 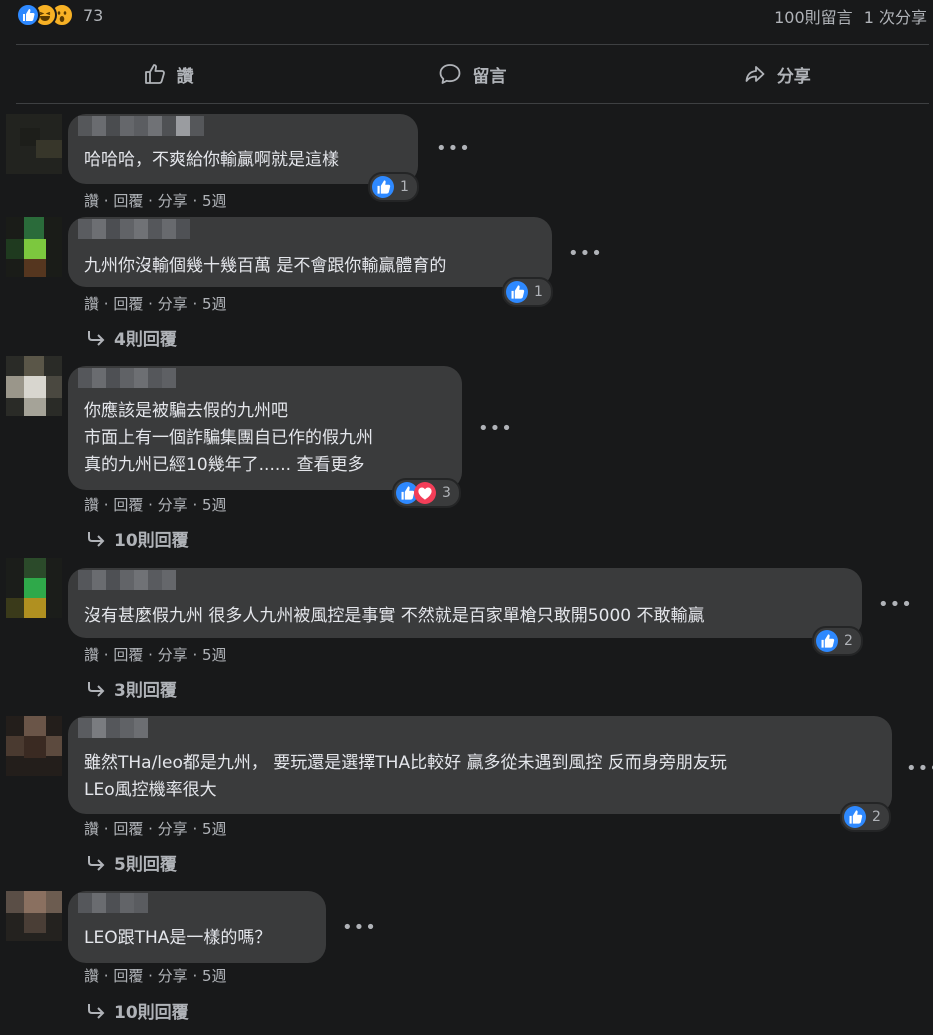 I want to click on comment-bubble: 沒有甚麼假九州 很多人九州被風控是事實 不然就是百家單槍只敢開5000 不敢輸贏, so click(x=465, y=603).